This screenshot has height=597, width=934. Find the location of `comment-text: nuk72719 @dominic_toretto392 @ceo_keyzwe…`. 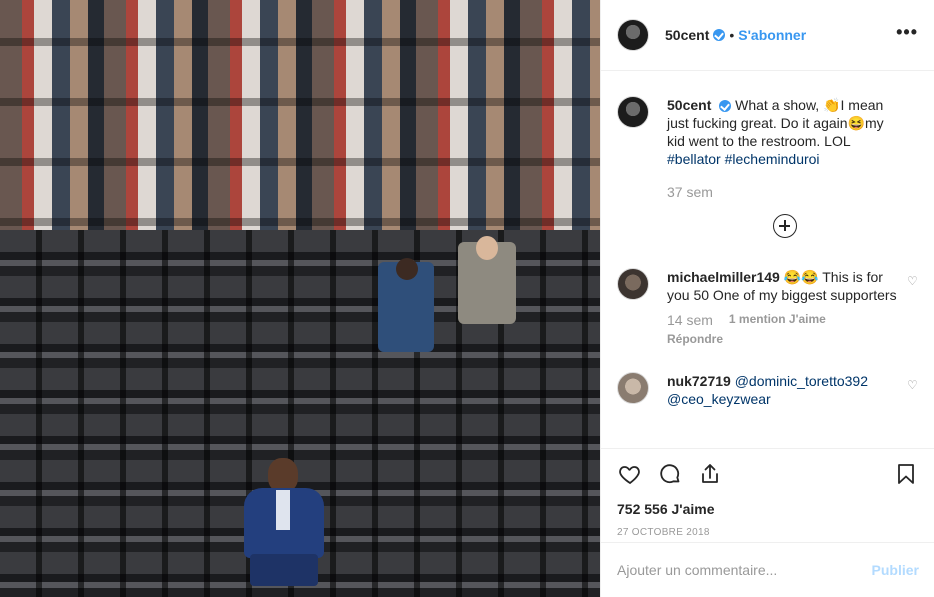

comment-text: nuk72719 @dominic_toretto392 @ceo_keyzwe… is located at coordinates (782, 390).